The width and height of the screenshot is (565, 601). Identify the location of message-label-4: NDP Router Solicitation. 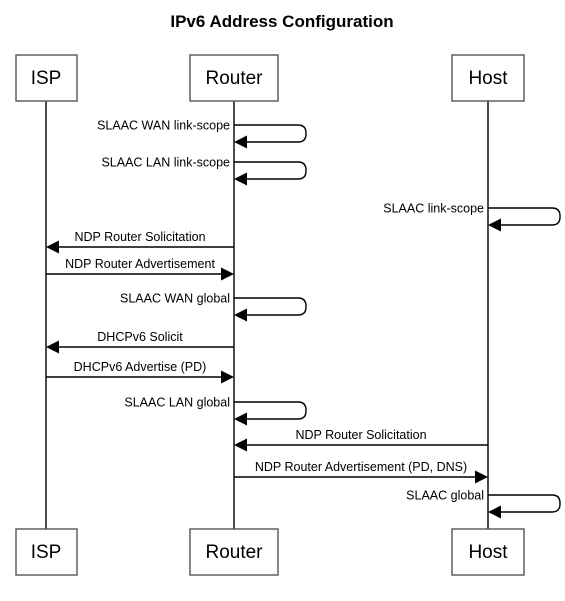
(139, 237).